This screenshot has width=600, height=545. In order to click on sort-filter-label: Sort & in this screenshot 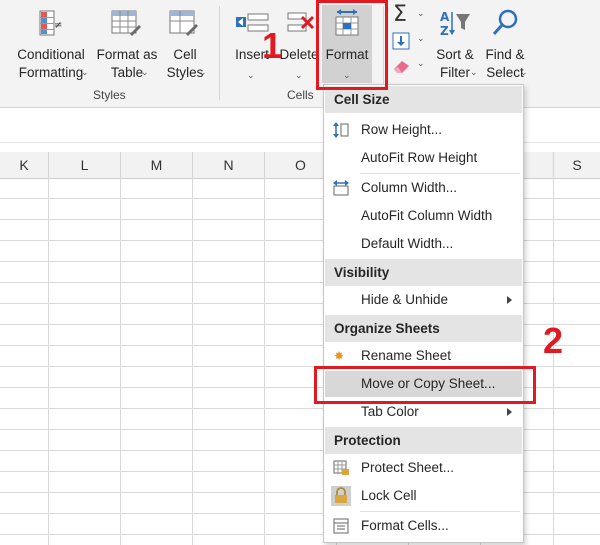, I will do `click(455, 54)`.